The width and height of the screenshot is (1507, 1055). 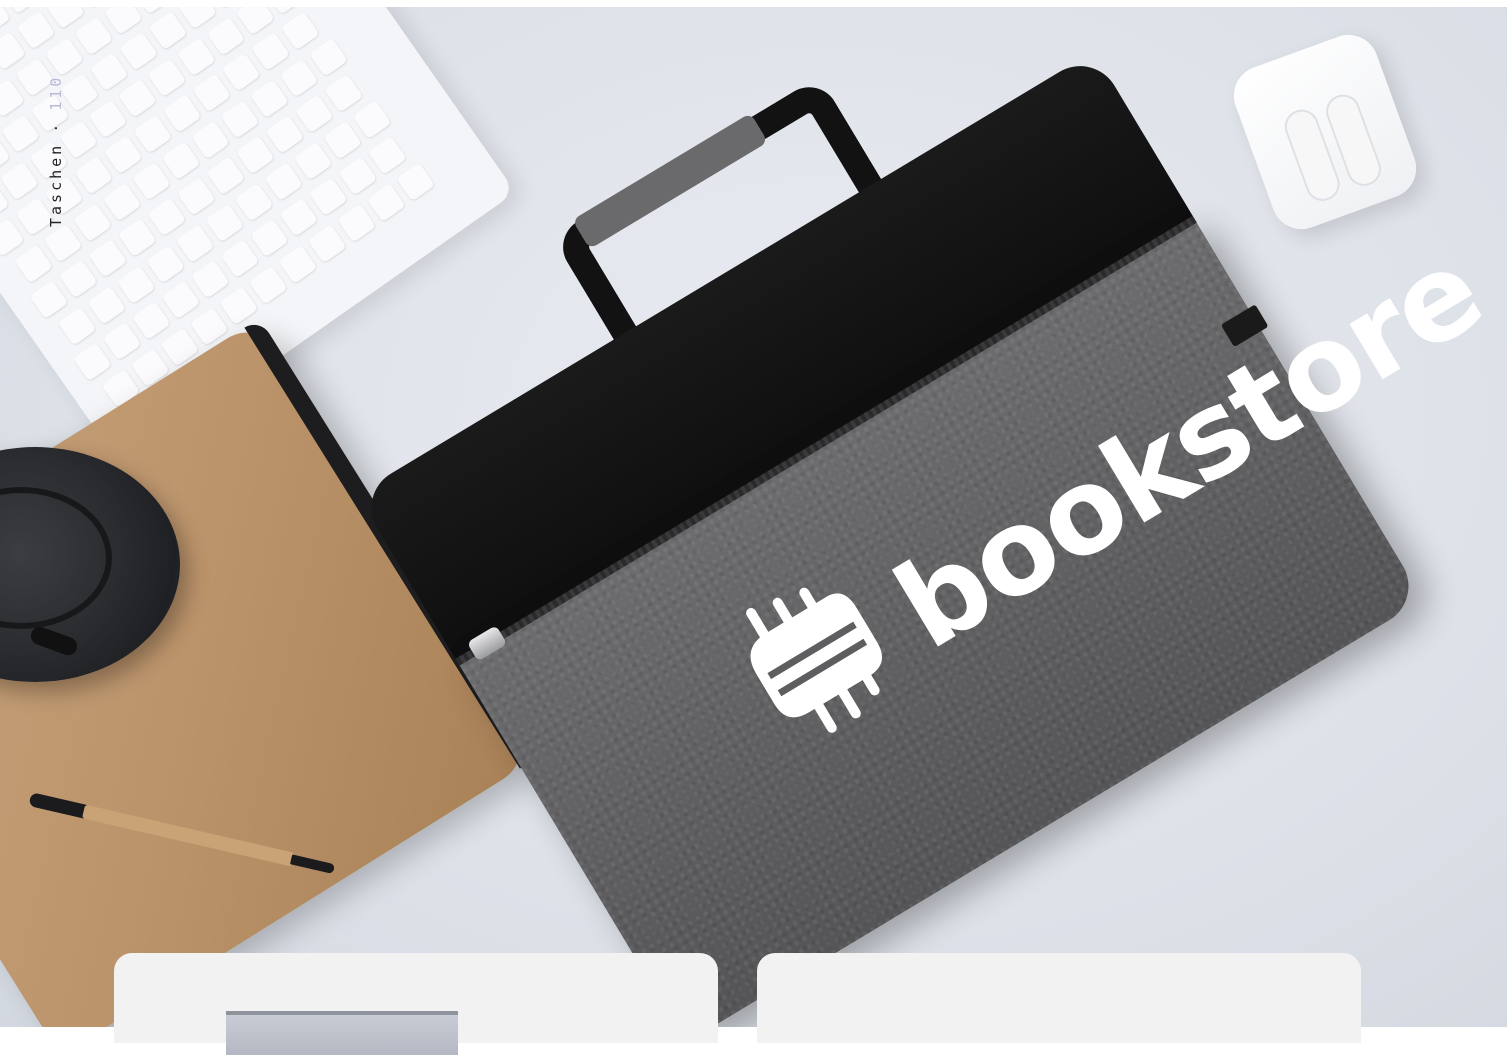 What do you see at coordinates (1059, 998) in the screenshot?
I see `product-card-right` at bounding box center [1059, 998].